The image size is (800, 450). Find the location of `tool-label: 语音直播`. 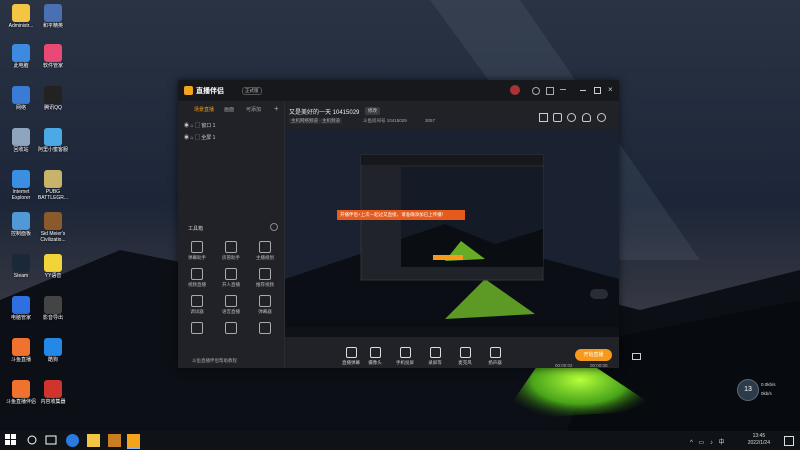

tool-label: 语音直播 is located at coordinates (231, 311).